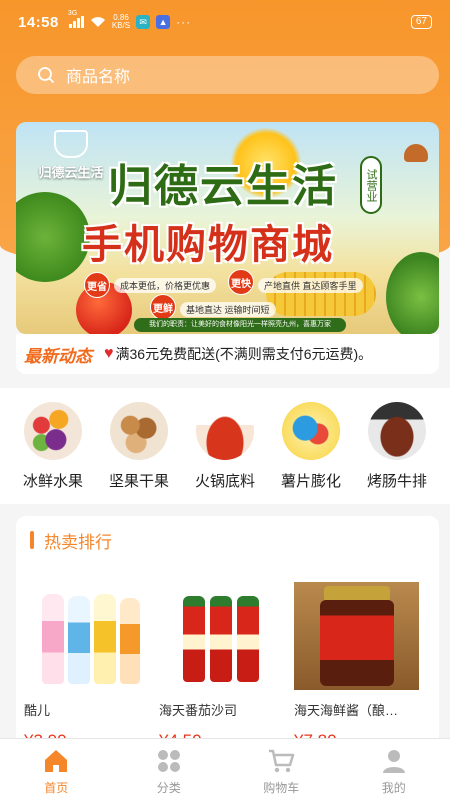 This screenshot has width=450, height=800. What do you see at coordinates (163, 22) in the screenshot?
I see `notification-app-icon-2: ▲` at bounding box center [163, 22].